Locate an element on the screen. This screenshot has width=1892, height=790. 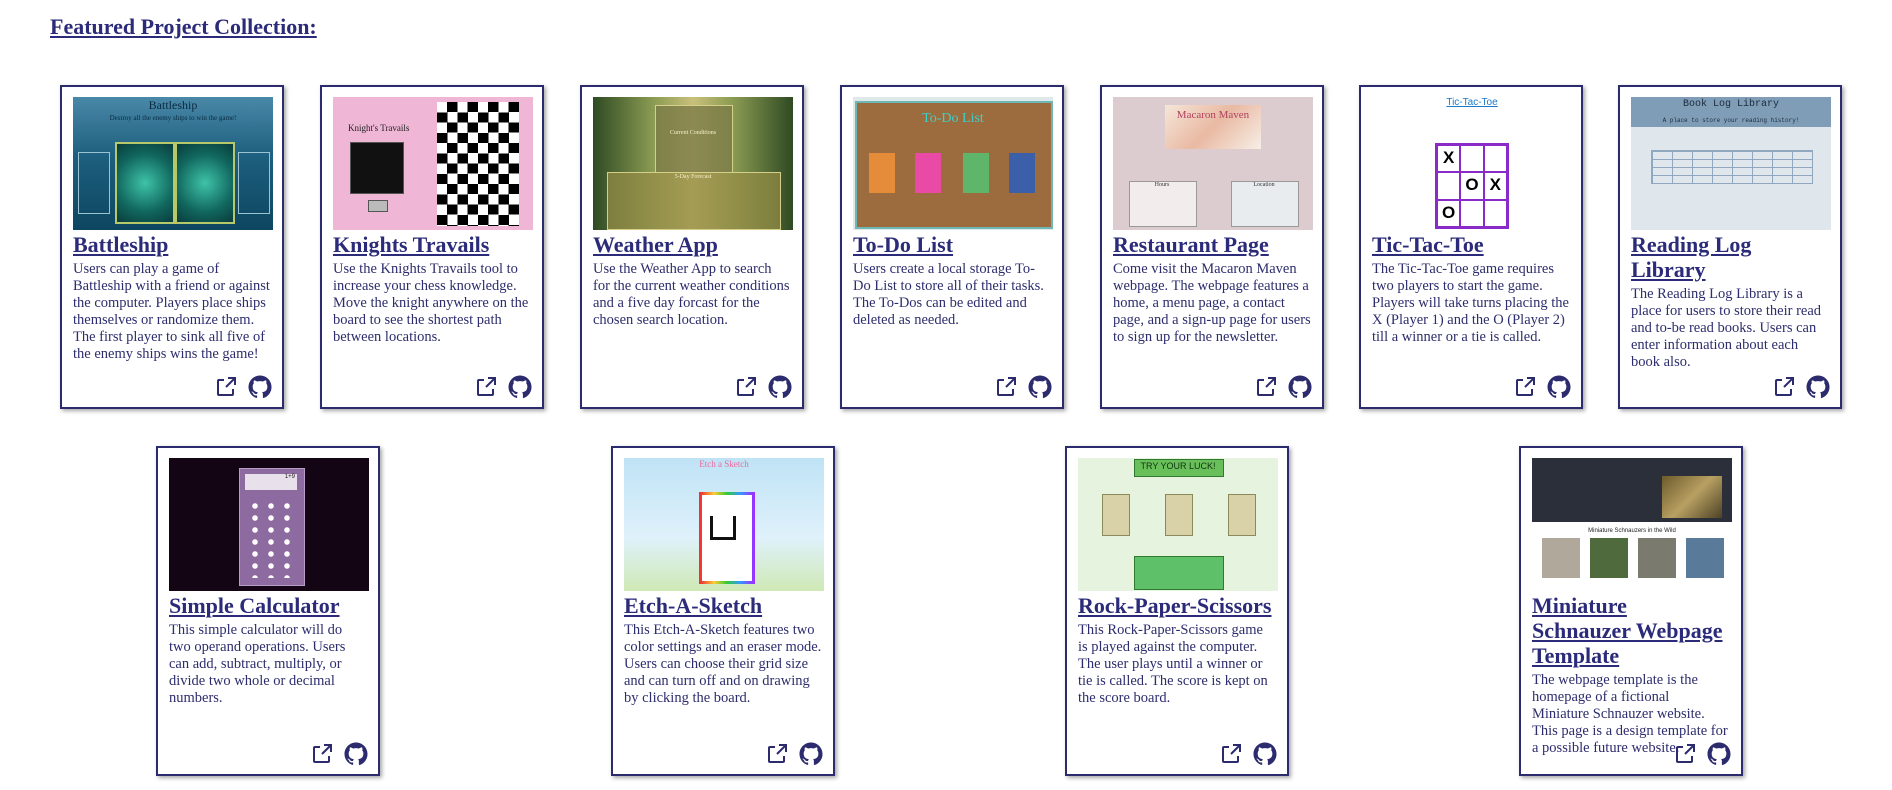
thumb-calculator-keys is located at coordinates (271, 539).